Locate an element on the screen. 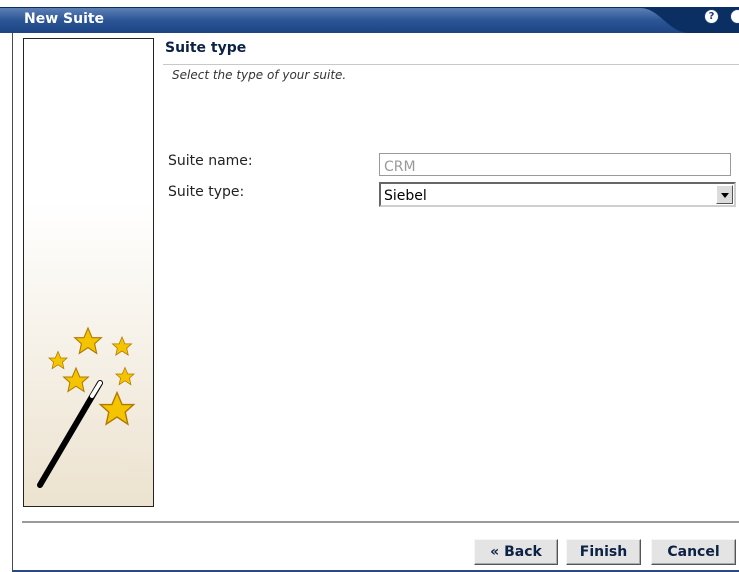 This screenshot has width=739, height=572. close-icon is located at coordinates (734, 16).